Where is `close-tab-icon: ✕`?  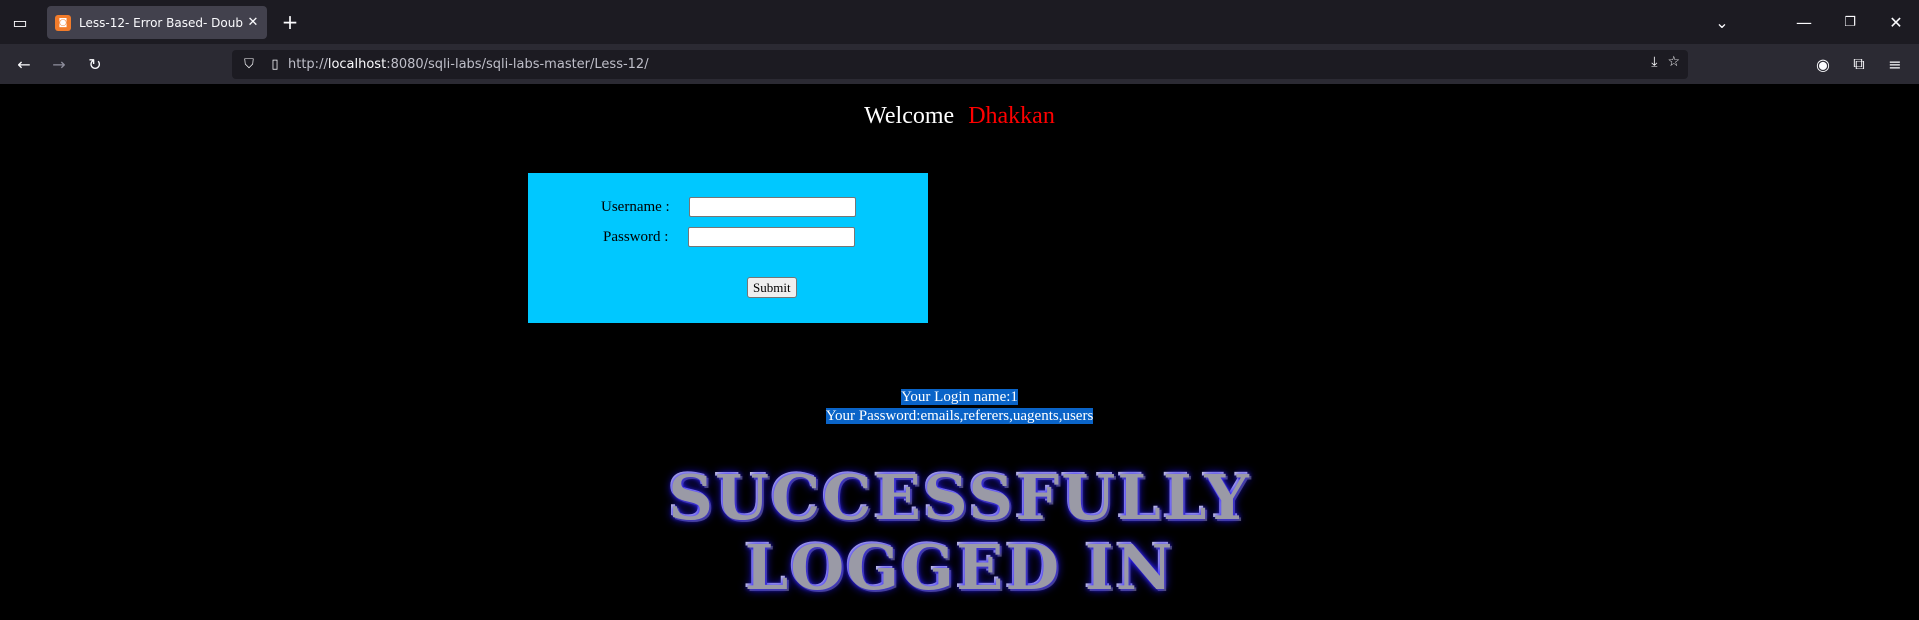 close-tab-icon: ✕ is located at coordinates (253, 22).